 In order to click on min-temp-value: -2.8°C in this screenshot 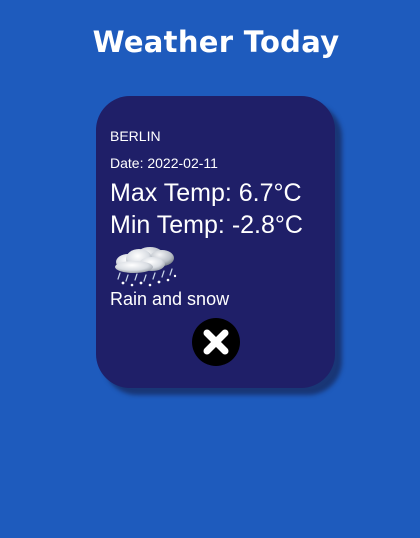, I will do `click(267, 225)`.